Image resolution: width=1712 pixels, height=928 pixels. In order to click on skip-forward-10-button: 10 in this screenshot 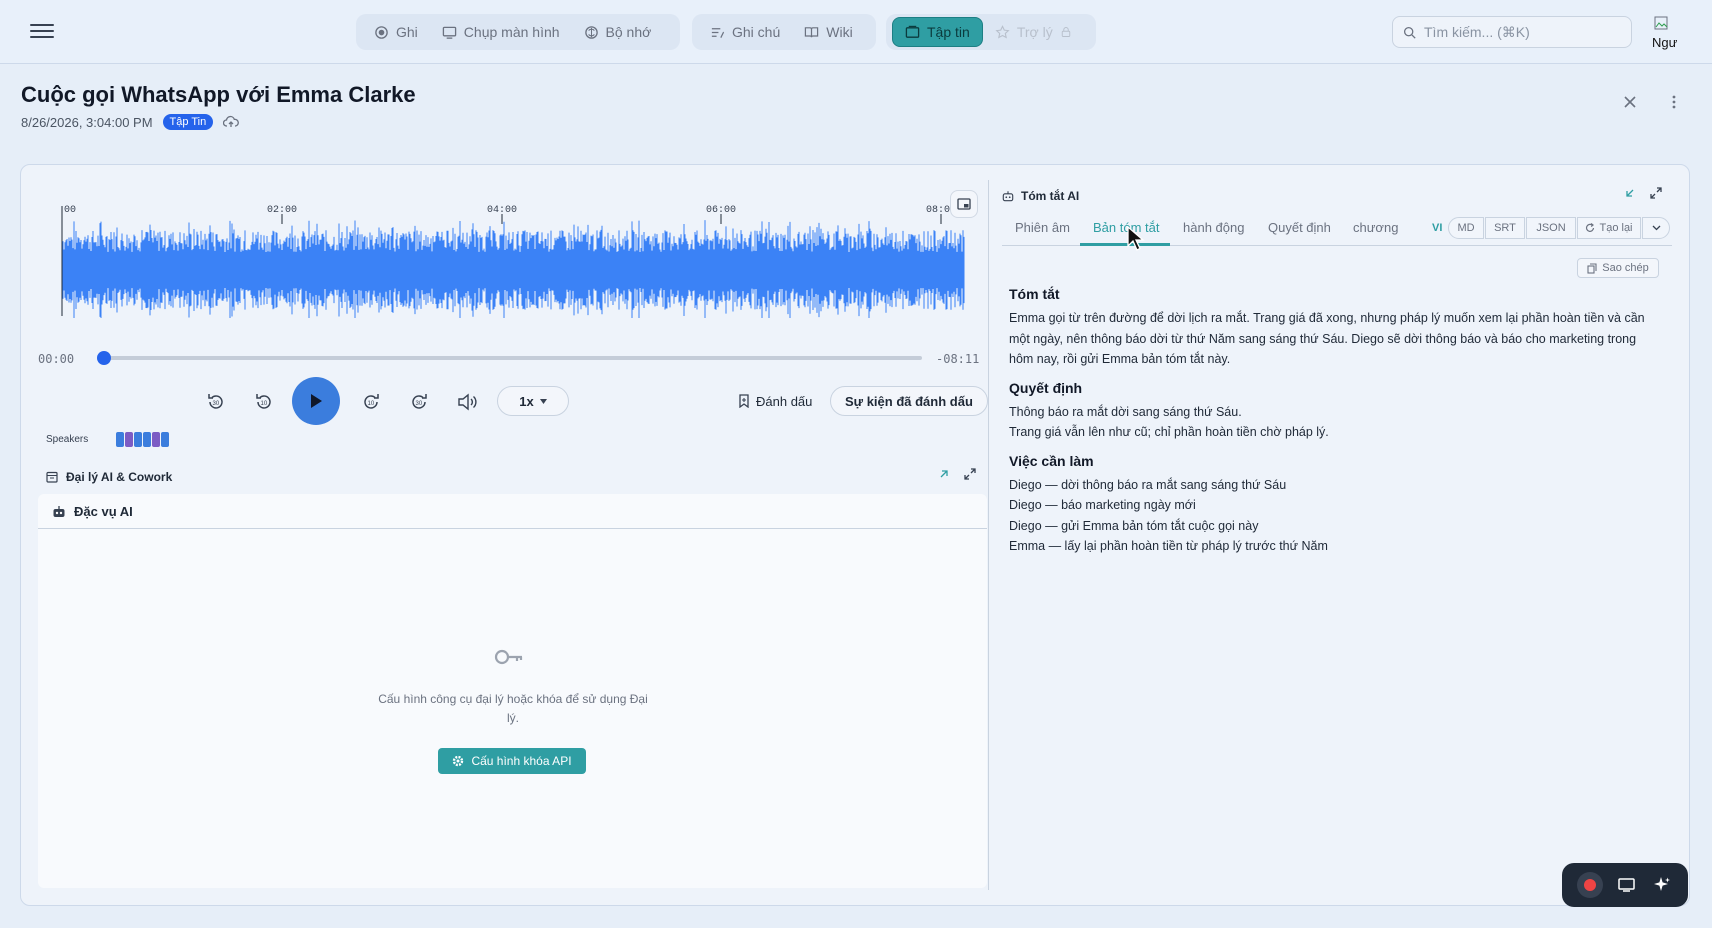, I will do `click(371, 402)`.